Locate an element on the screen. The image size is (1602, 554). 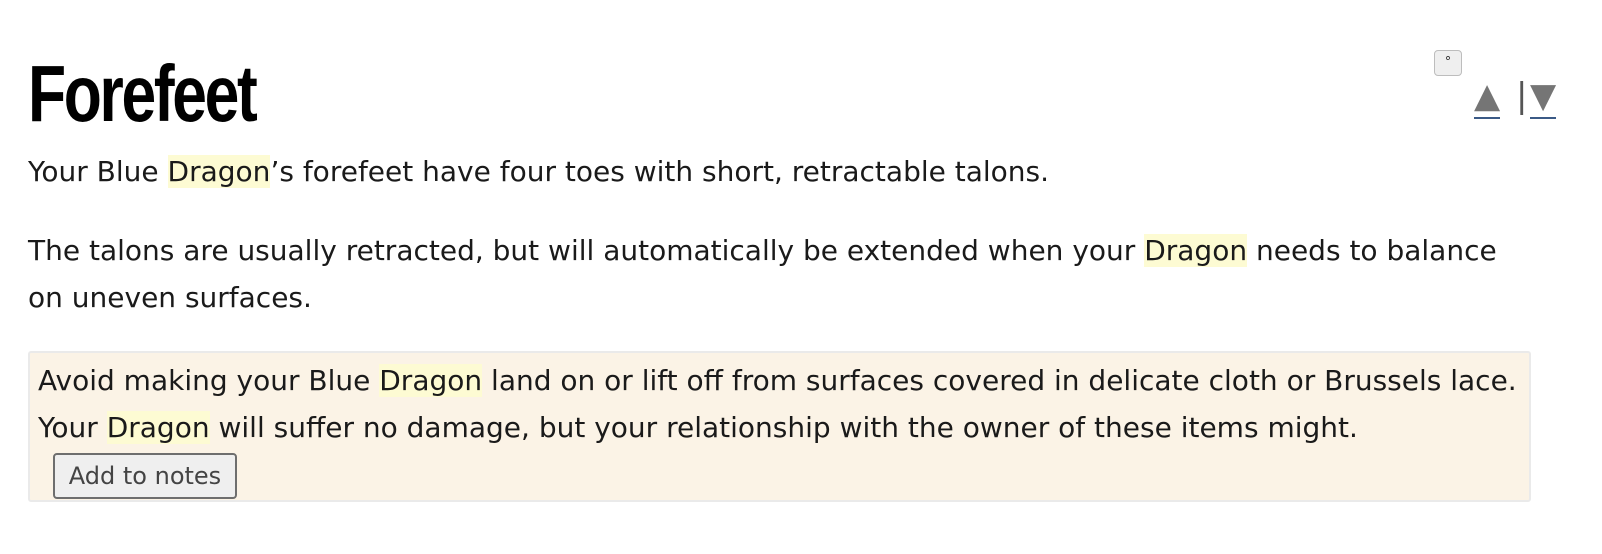
paragraph-text: Your Blue is located at coordinates (98, 171).